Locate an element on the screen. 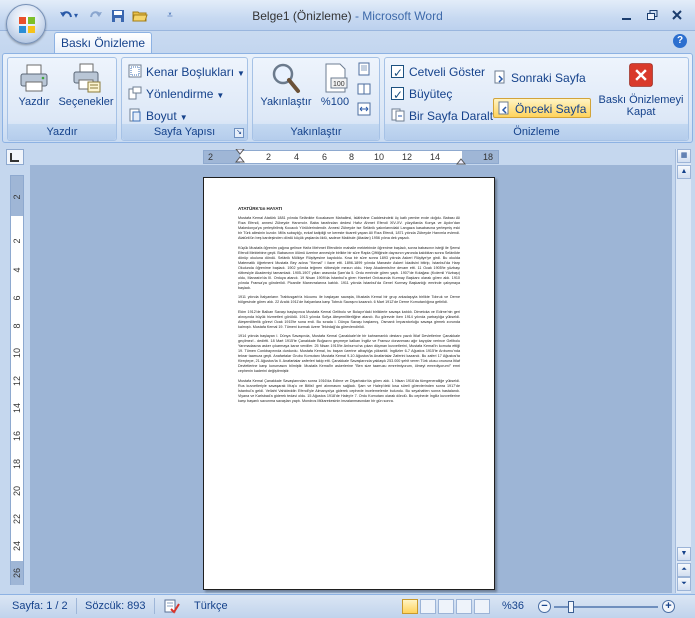 The height and width of the screenshot is (618, 695). one-page-icon is located at coordinates (364, 69).